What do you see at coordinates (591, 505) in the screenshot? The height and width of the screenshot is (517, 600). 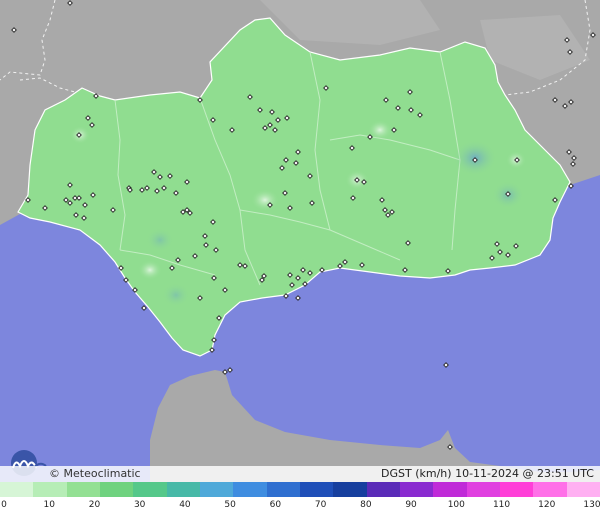 I see `legend-tick-label: 130` at bounding box center [591, 505].